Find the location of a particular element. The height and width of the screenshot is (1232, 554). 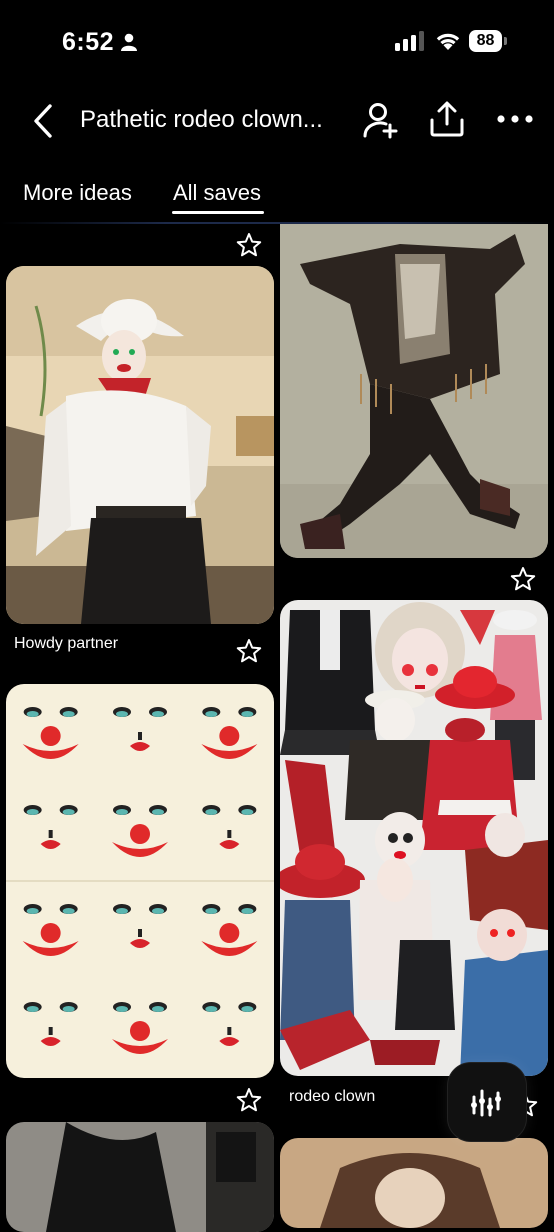

wifi-icon is located at coordinates (448, 41).